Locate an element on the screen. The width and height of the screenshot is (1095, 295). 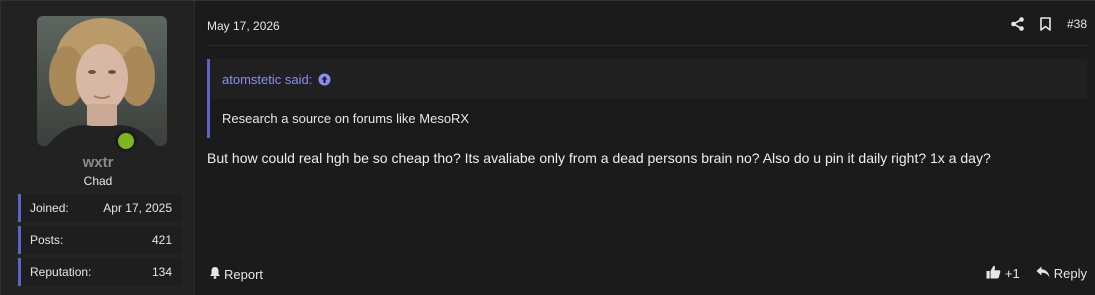
report-button: Report is located at coordinates (236, 274).